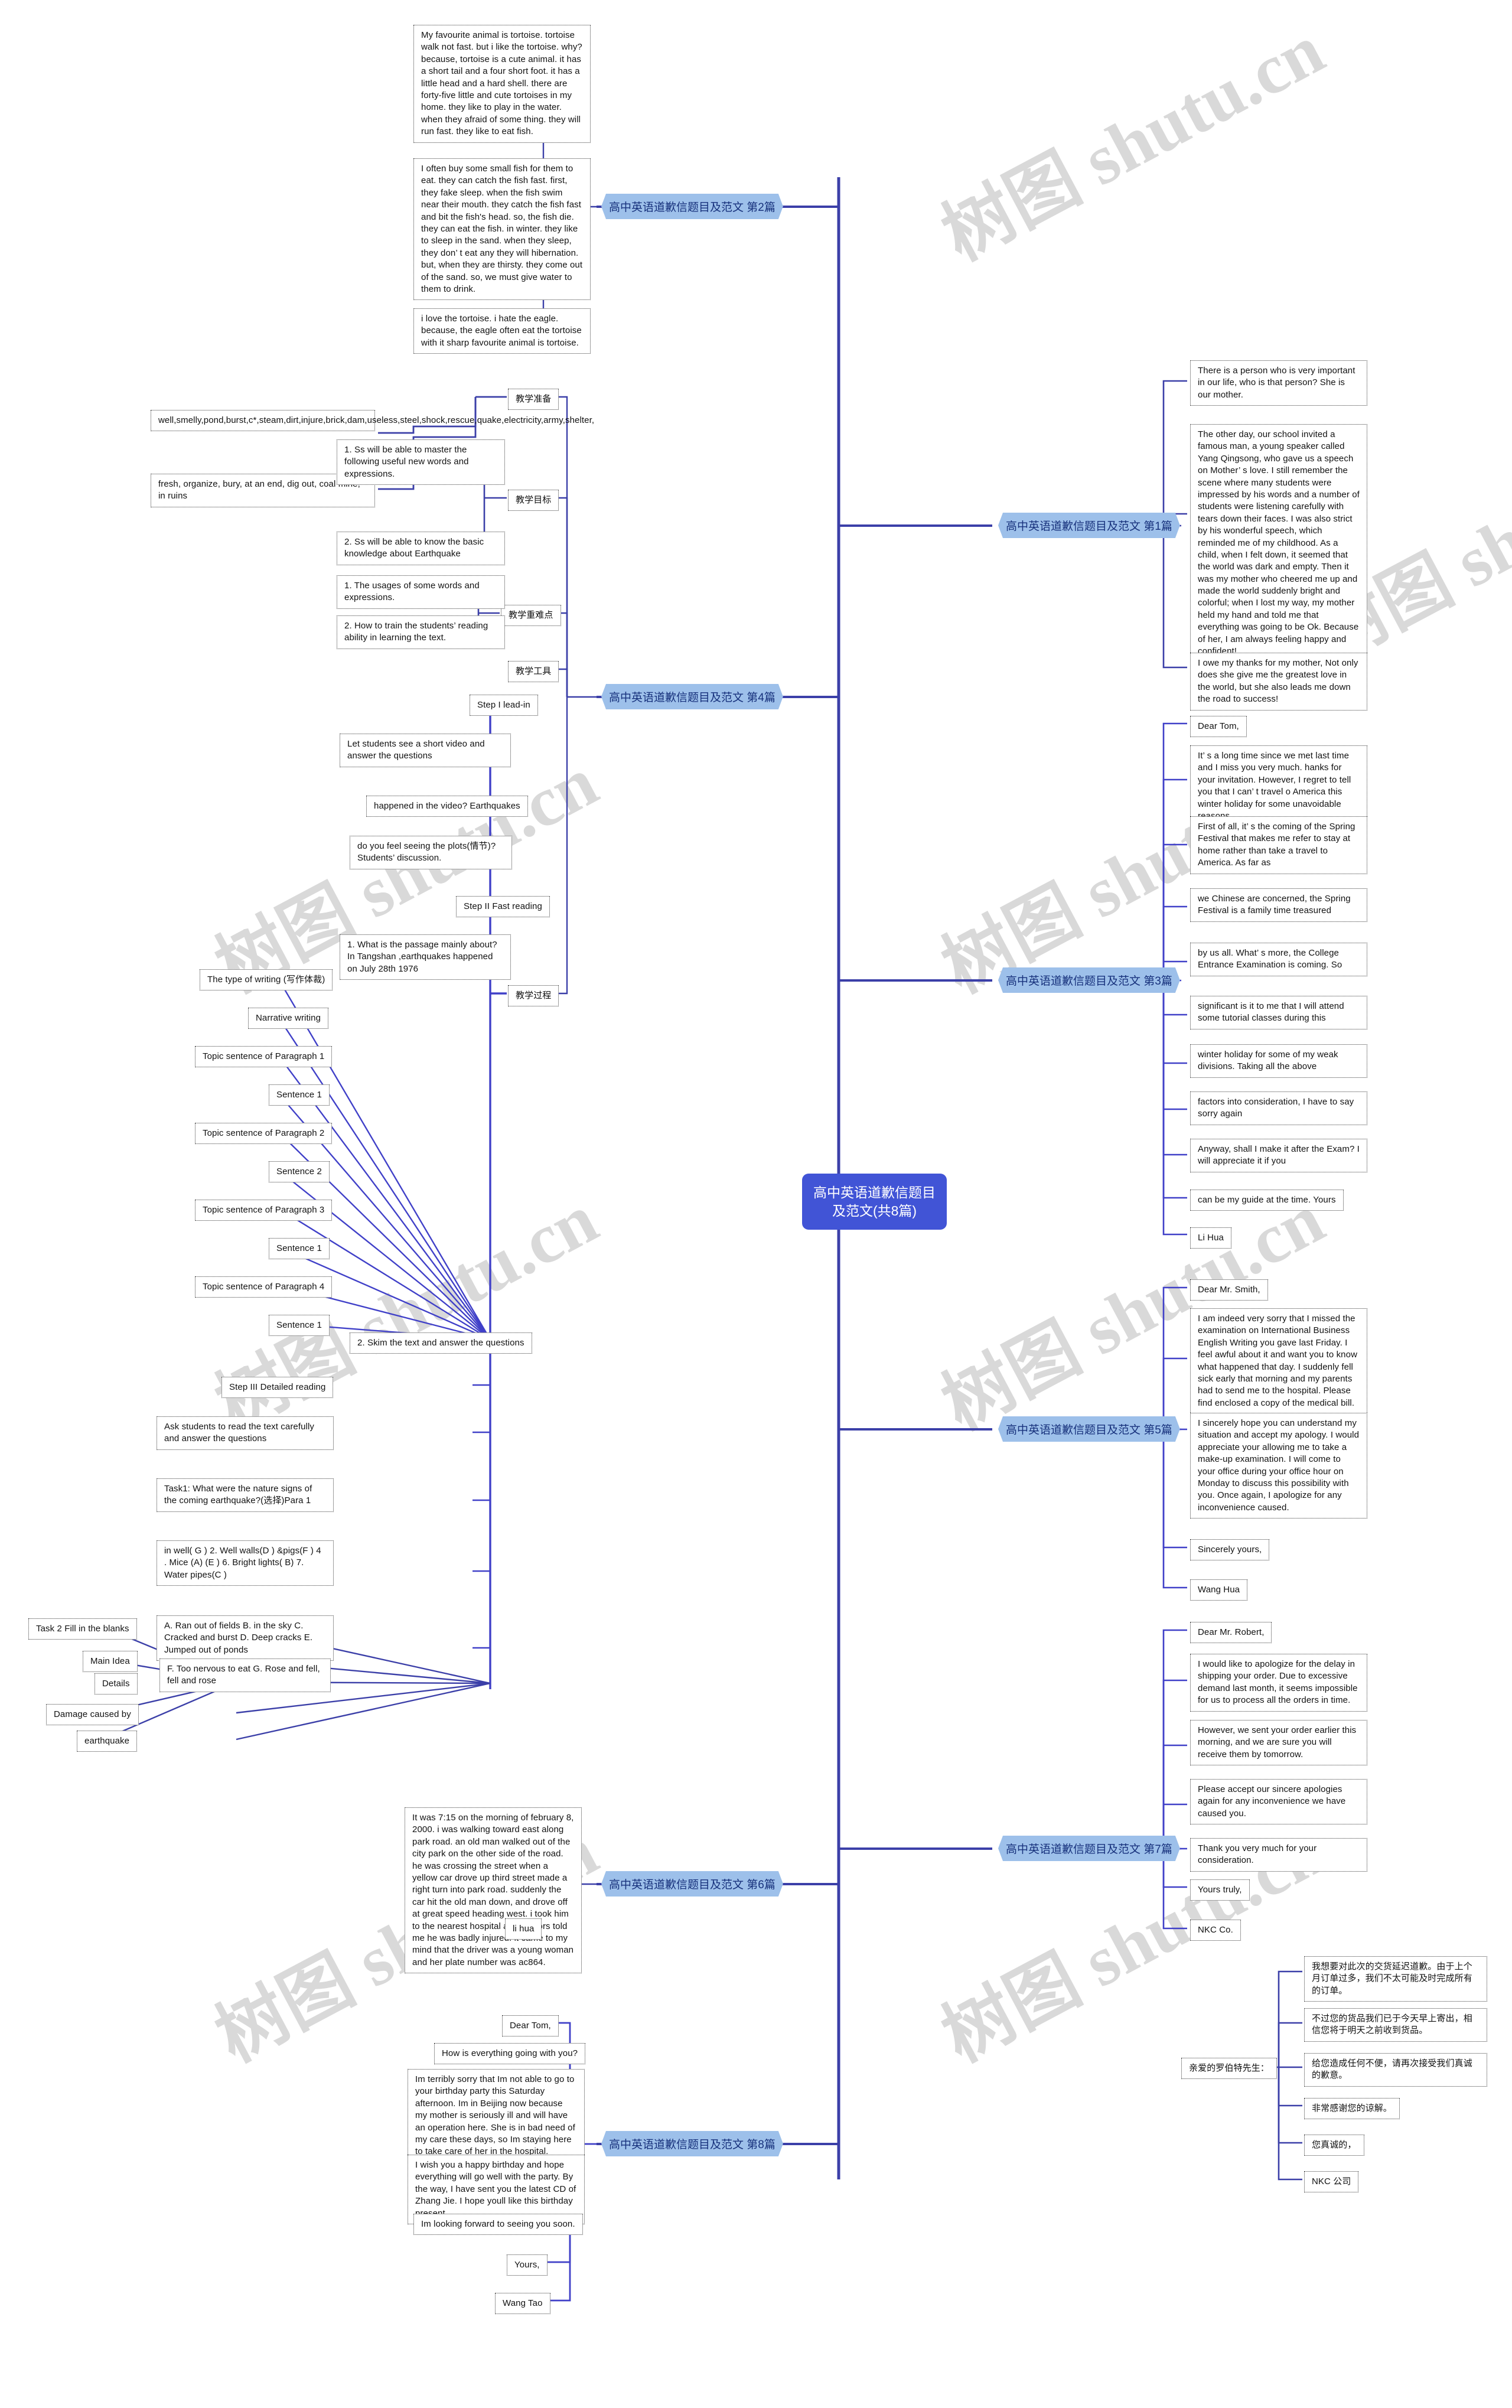  I want to click on branch-label-4: 高中英语道歉信题目及范文 第4篇, so click(692, 696).